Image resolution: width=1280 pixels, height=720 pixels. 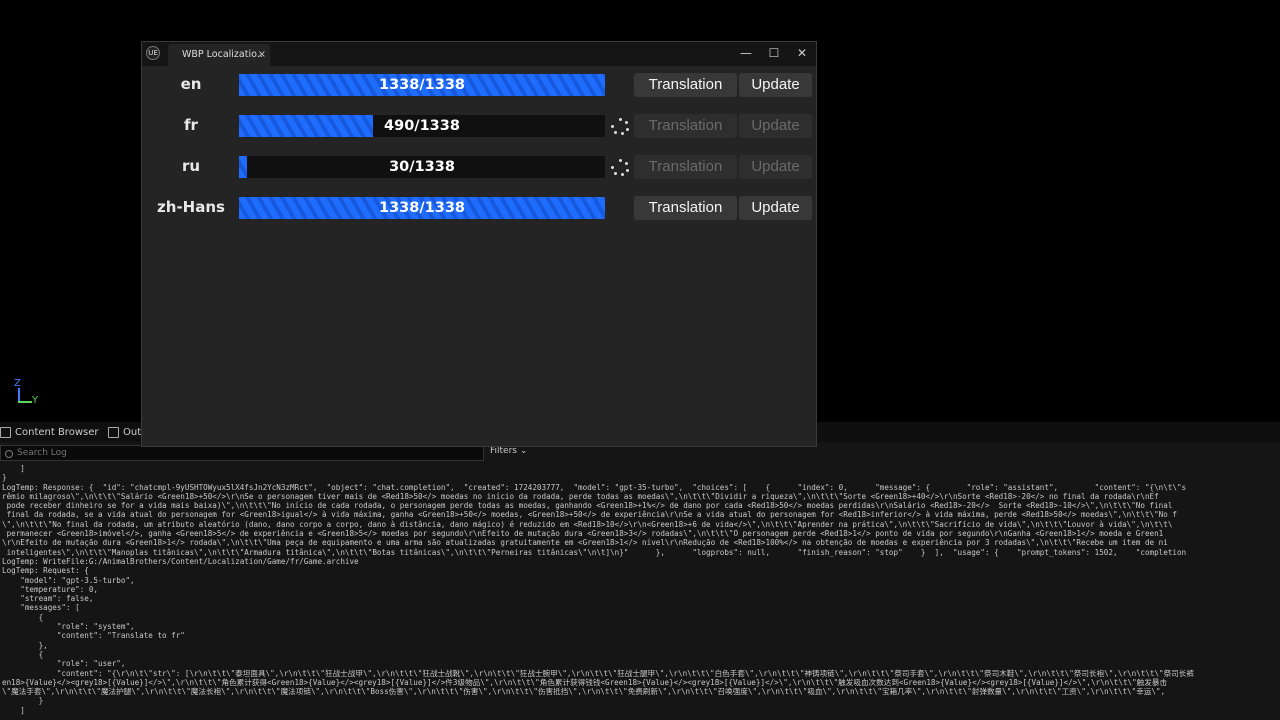 I want to click on tab-close-icon: ×, so click(x=262, y=55).